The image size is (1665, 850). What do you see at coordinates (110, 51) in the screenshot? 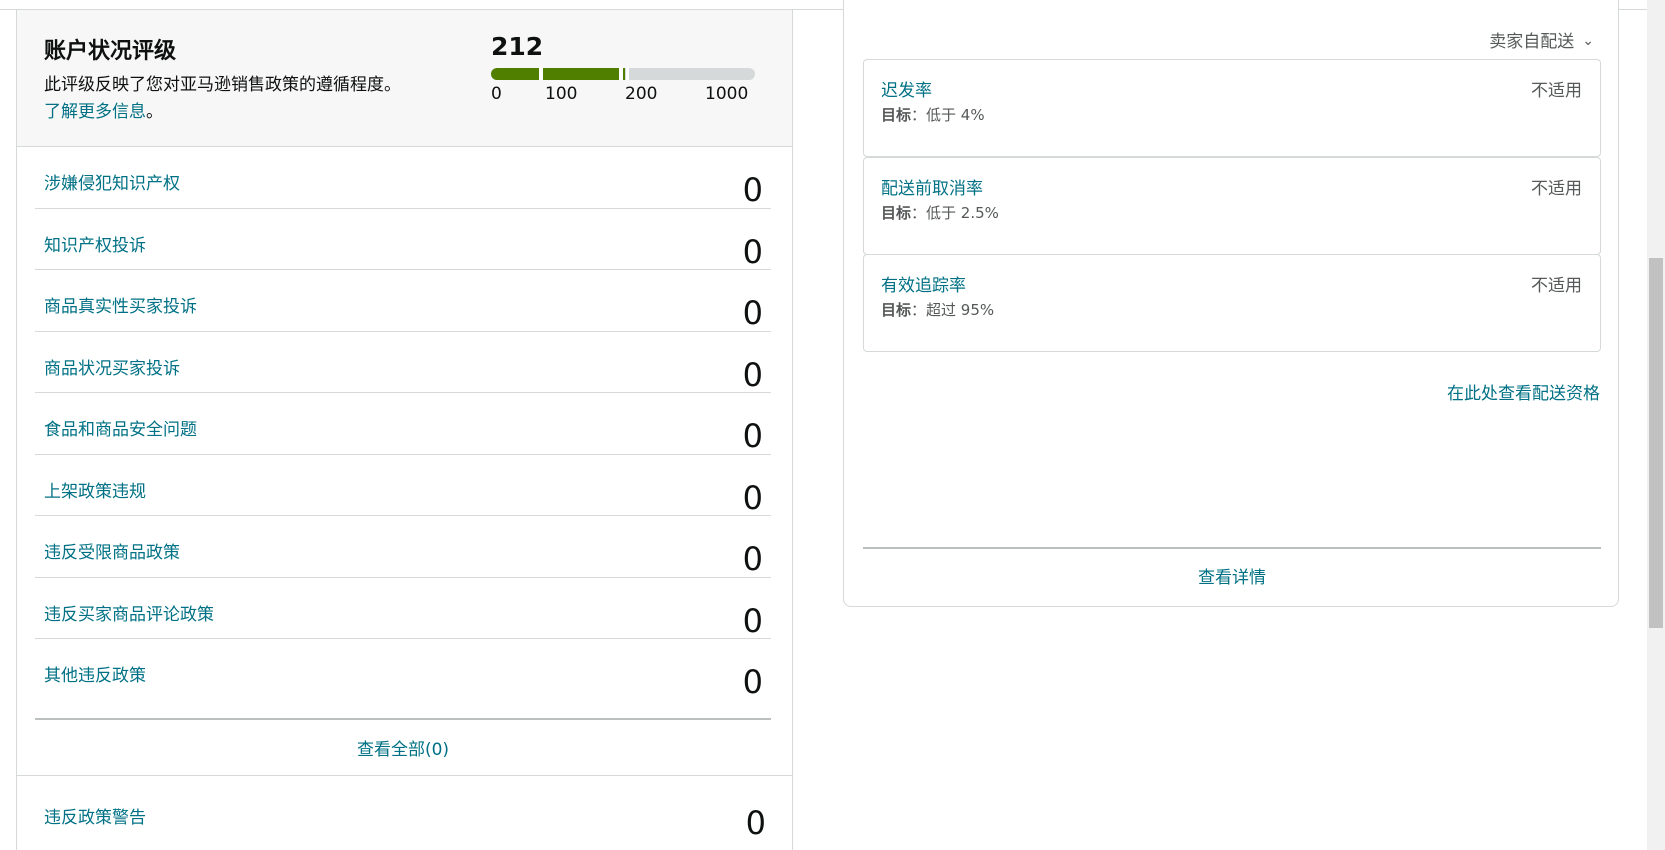
I see `account-health-title: 账户状况评级` at bounding box center [110, 51].